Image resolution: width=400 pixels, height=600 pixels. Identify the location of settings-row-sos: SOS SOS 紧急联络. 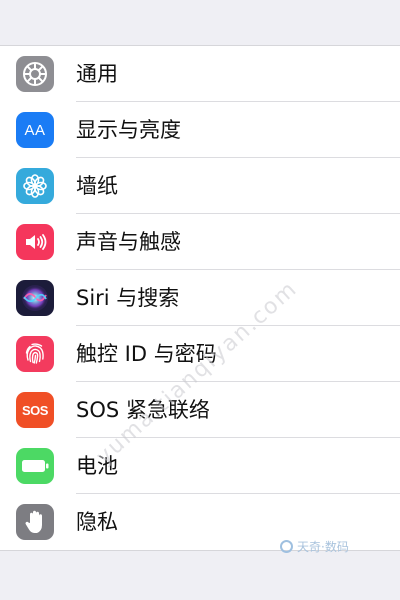
(200, 410).